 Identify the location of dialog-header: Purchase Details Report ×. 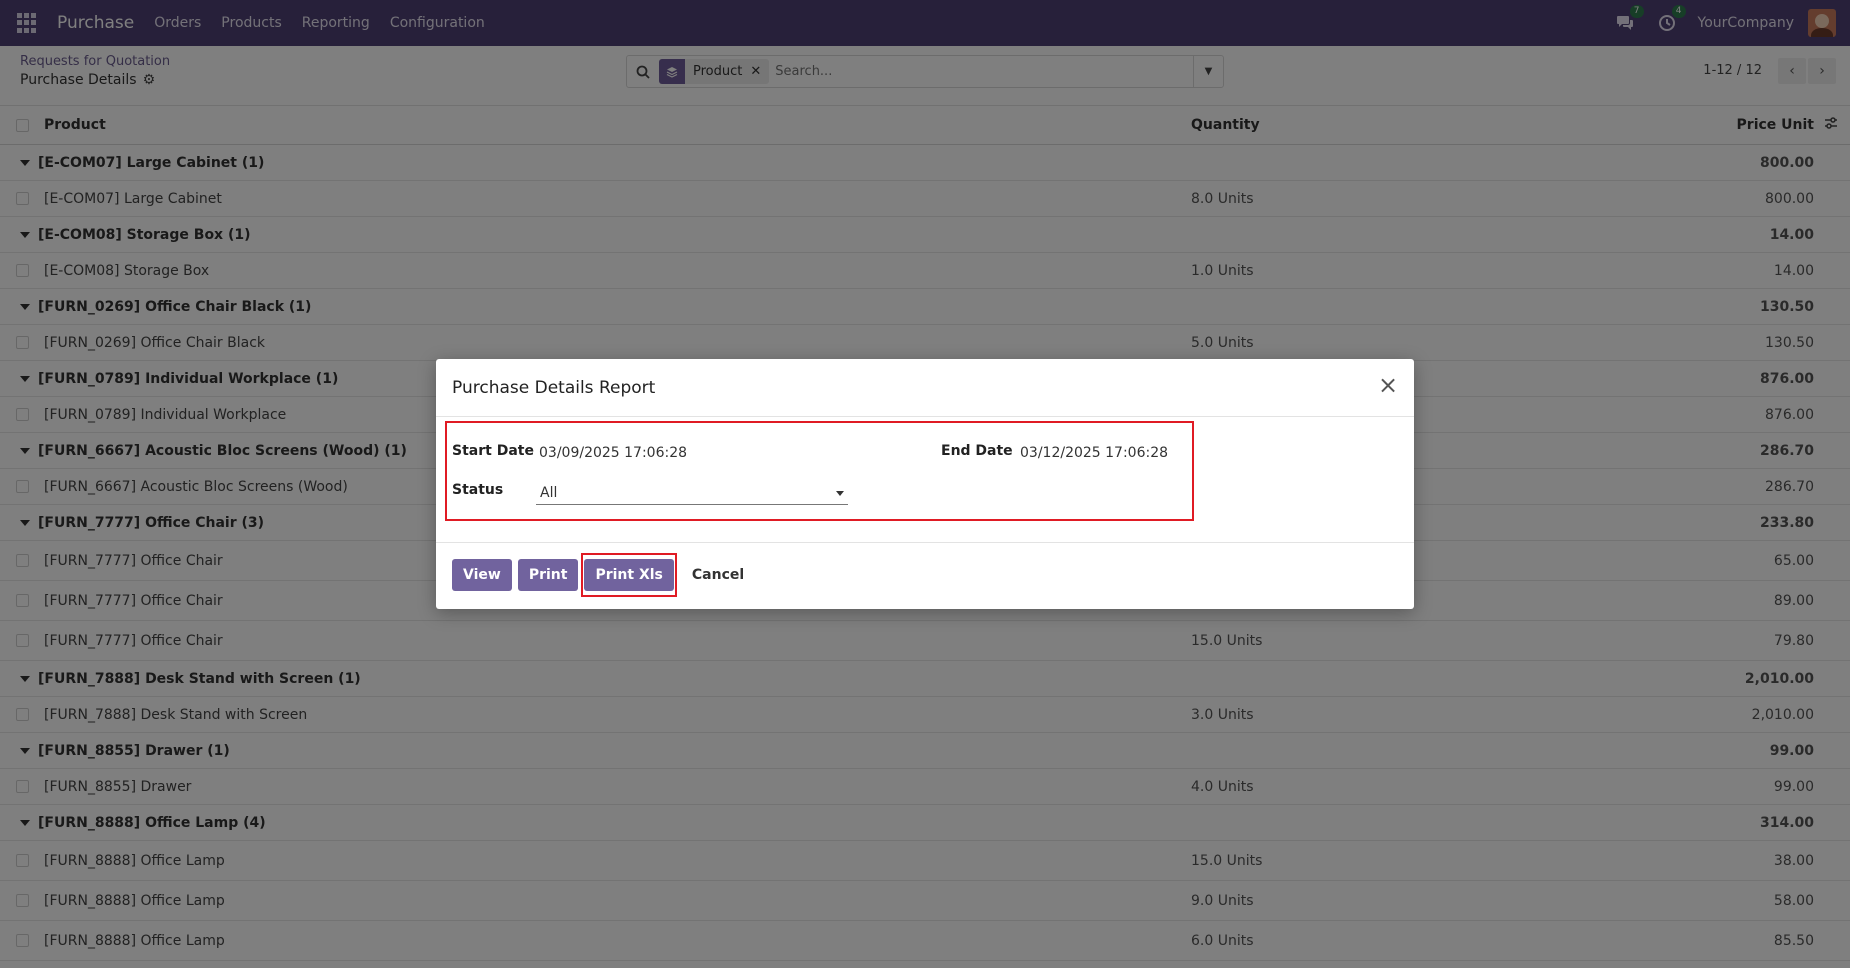
(925, 388).